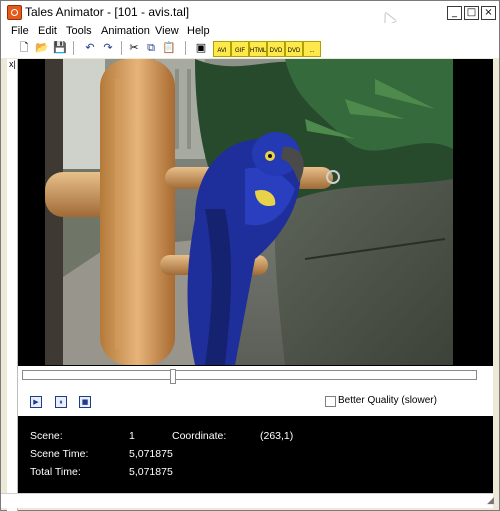  I want to click on timeline-slider-track, so click(249, 375).